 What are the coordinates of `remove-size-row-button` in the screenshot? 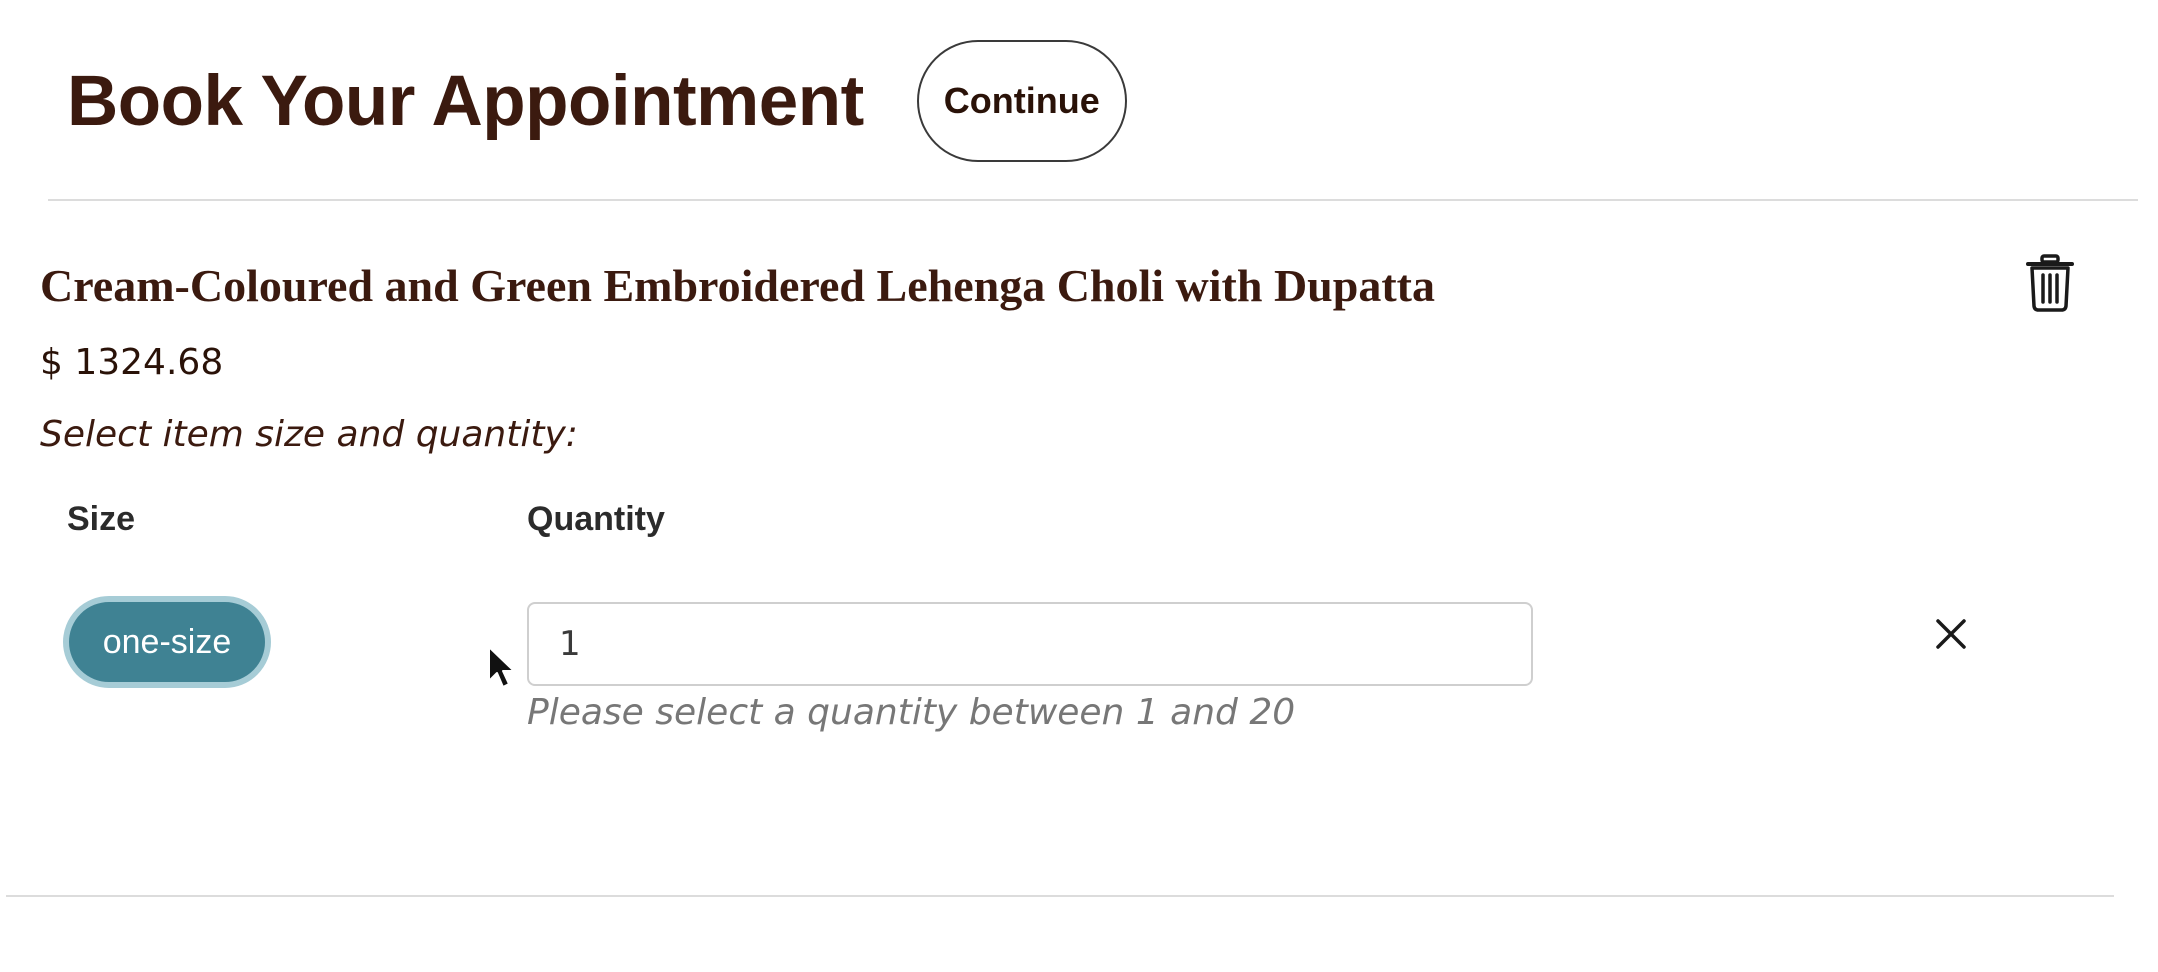 It's located at (1951, 634).